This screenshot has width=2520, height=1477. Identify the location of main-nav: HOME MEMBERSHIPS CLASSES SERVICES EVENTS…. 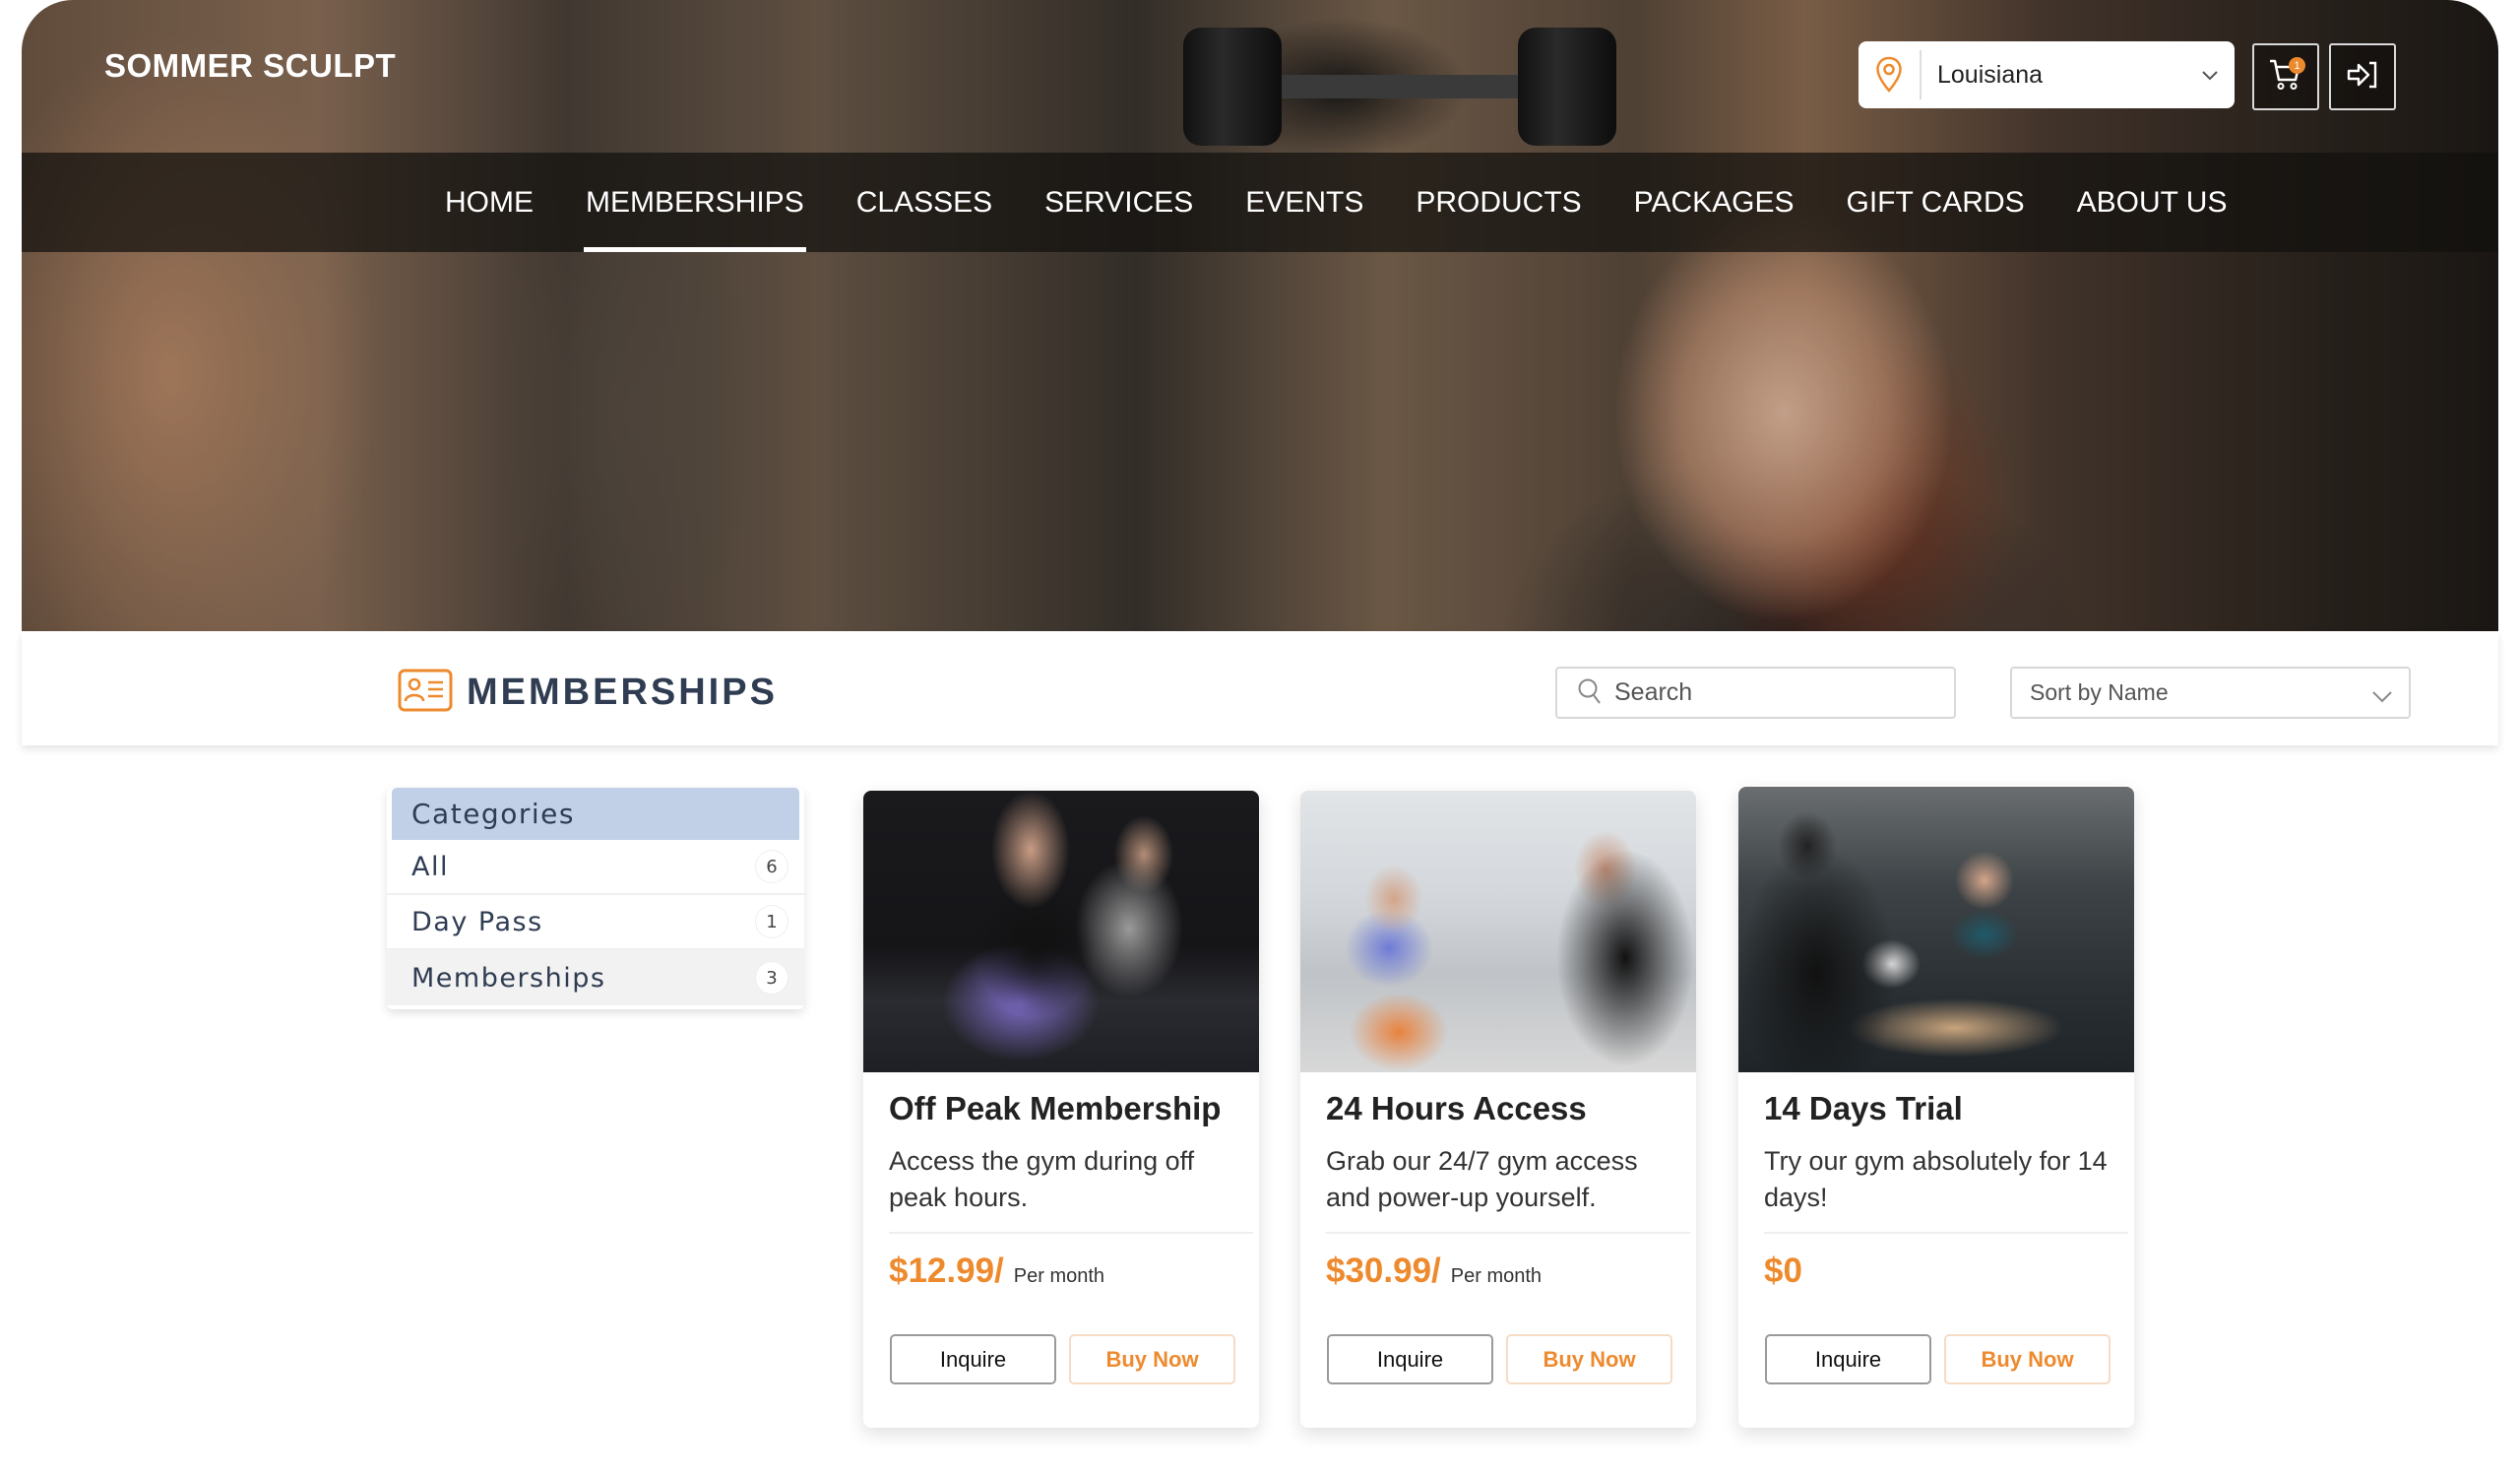
(1260, 203).